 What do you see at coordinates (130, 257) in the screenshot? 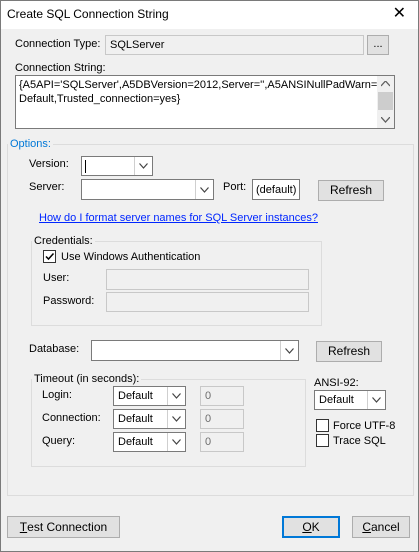
I see `windows-auth-label: Use Windows Authentication` at bounding box center [130, 257].